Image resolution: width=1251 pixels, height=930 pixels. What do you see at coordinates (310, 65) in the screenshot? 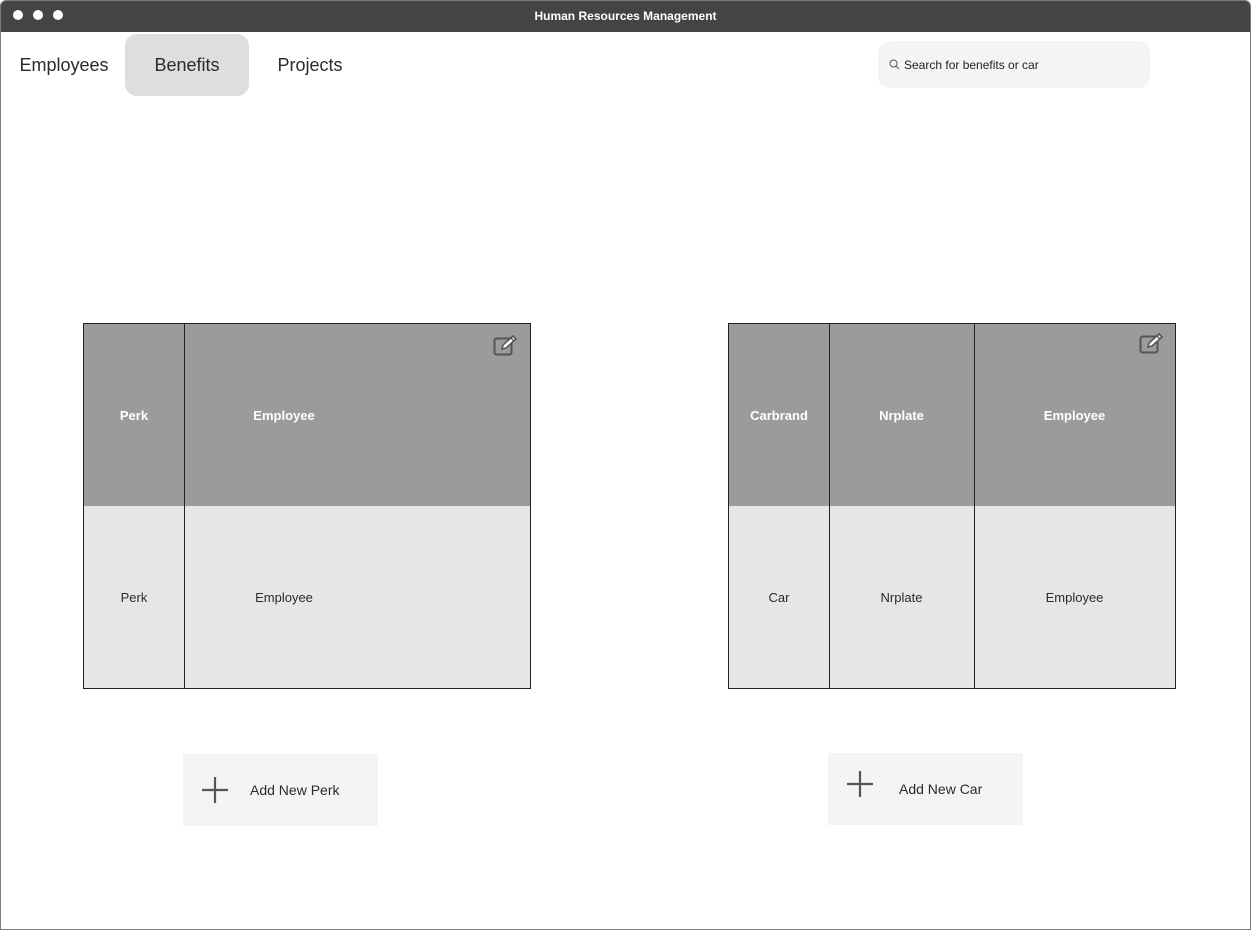
I see `tab-projects: Projects` at bounding box center [310, 65].